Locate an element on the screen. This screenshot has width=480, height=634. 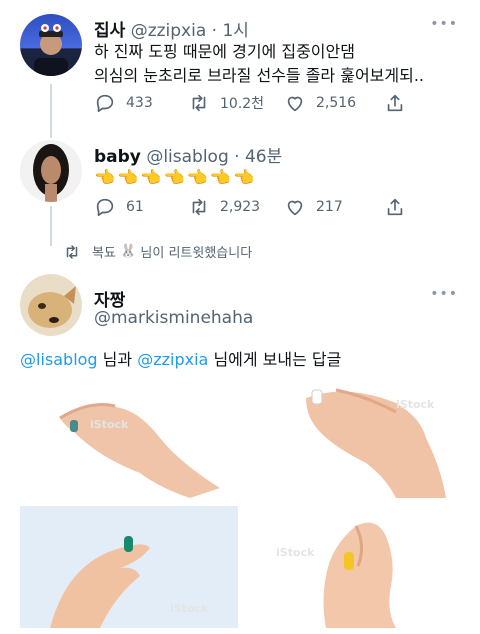
reply-suffix: 님에게 보내는 답글 is located at coordinates (277, 359).